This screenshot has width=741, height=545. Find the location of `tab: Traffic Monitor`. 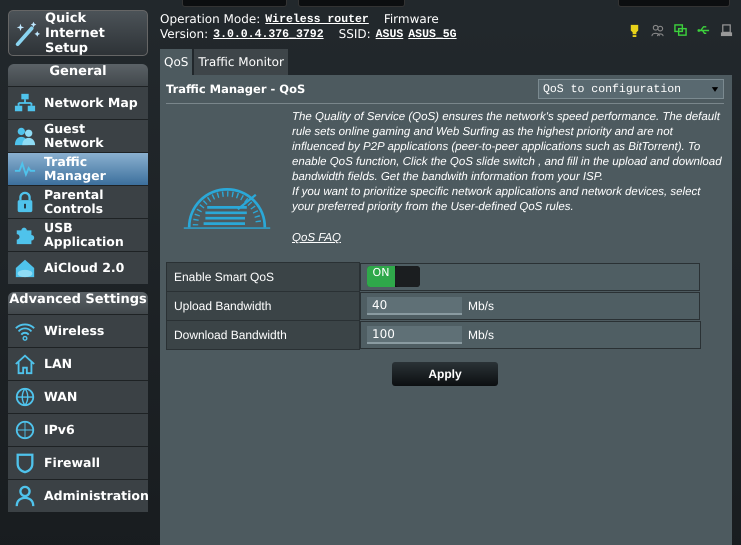

tab: Traffic Monitor is located at coordinates (241, 62).